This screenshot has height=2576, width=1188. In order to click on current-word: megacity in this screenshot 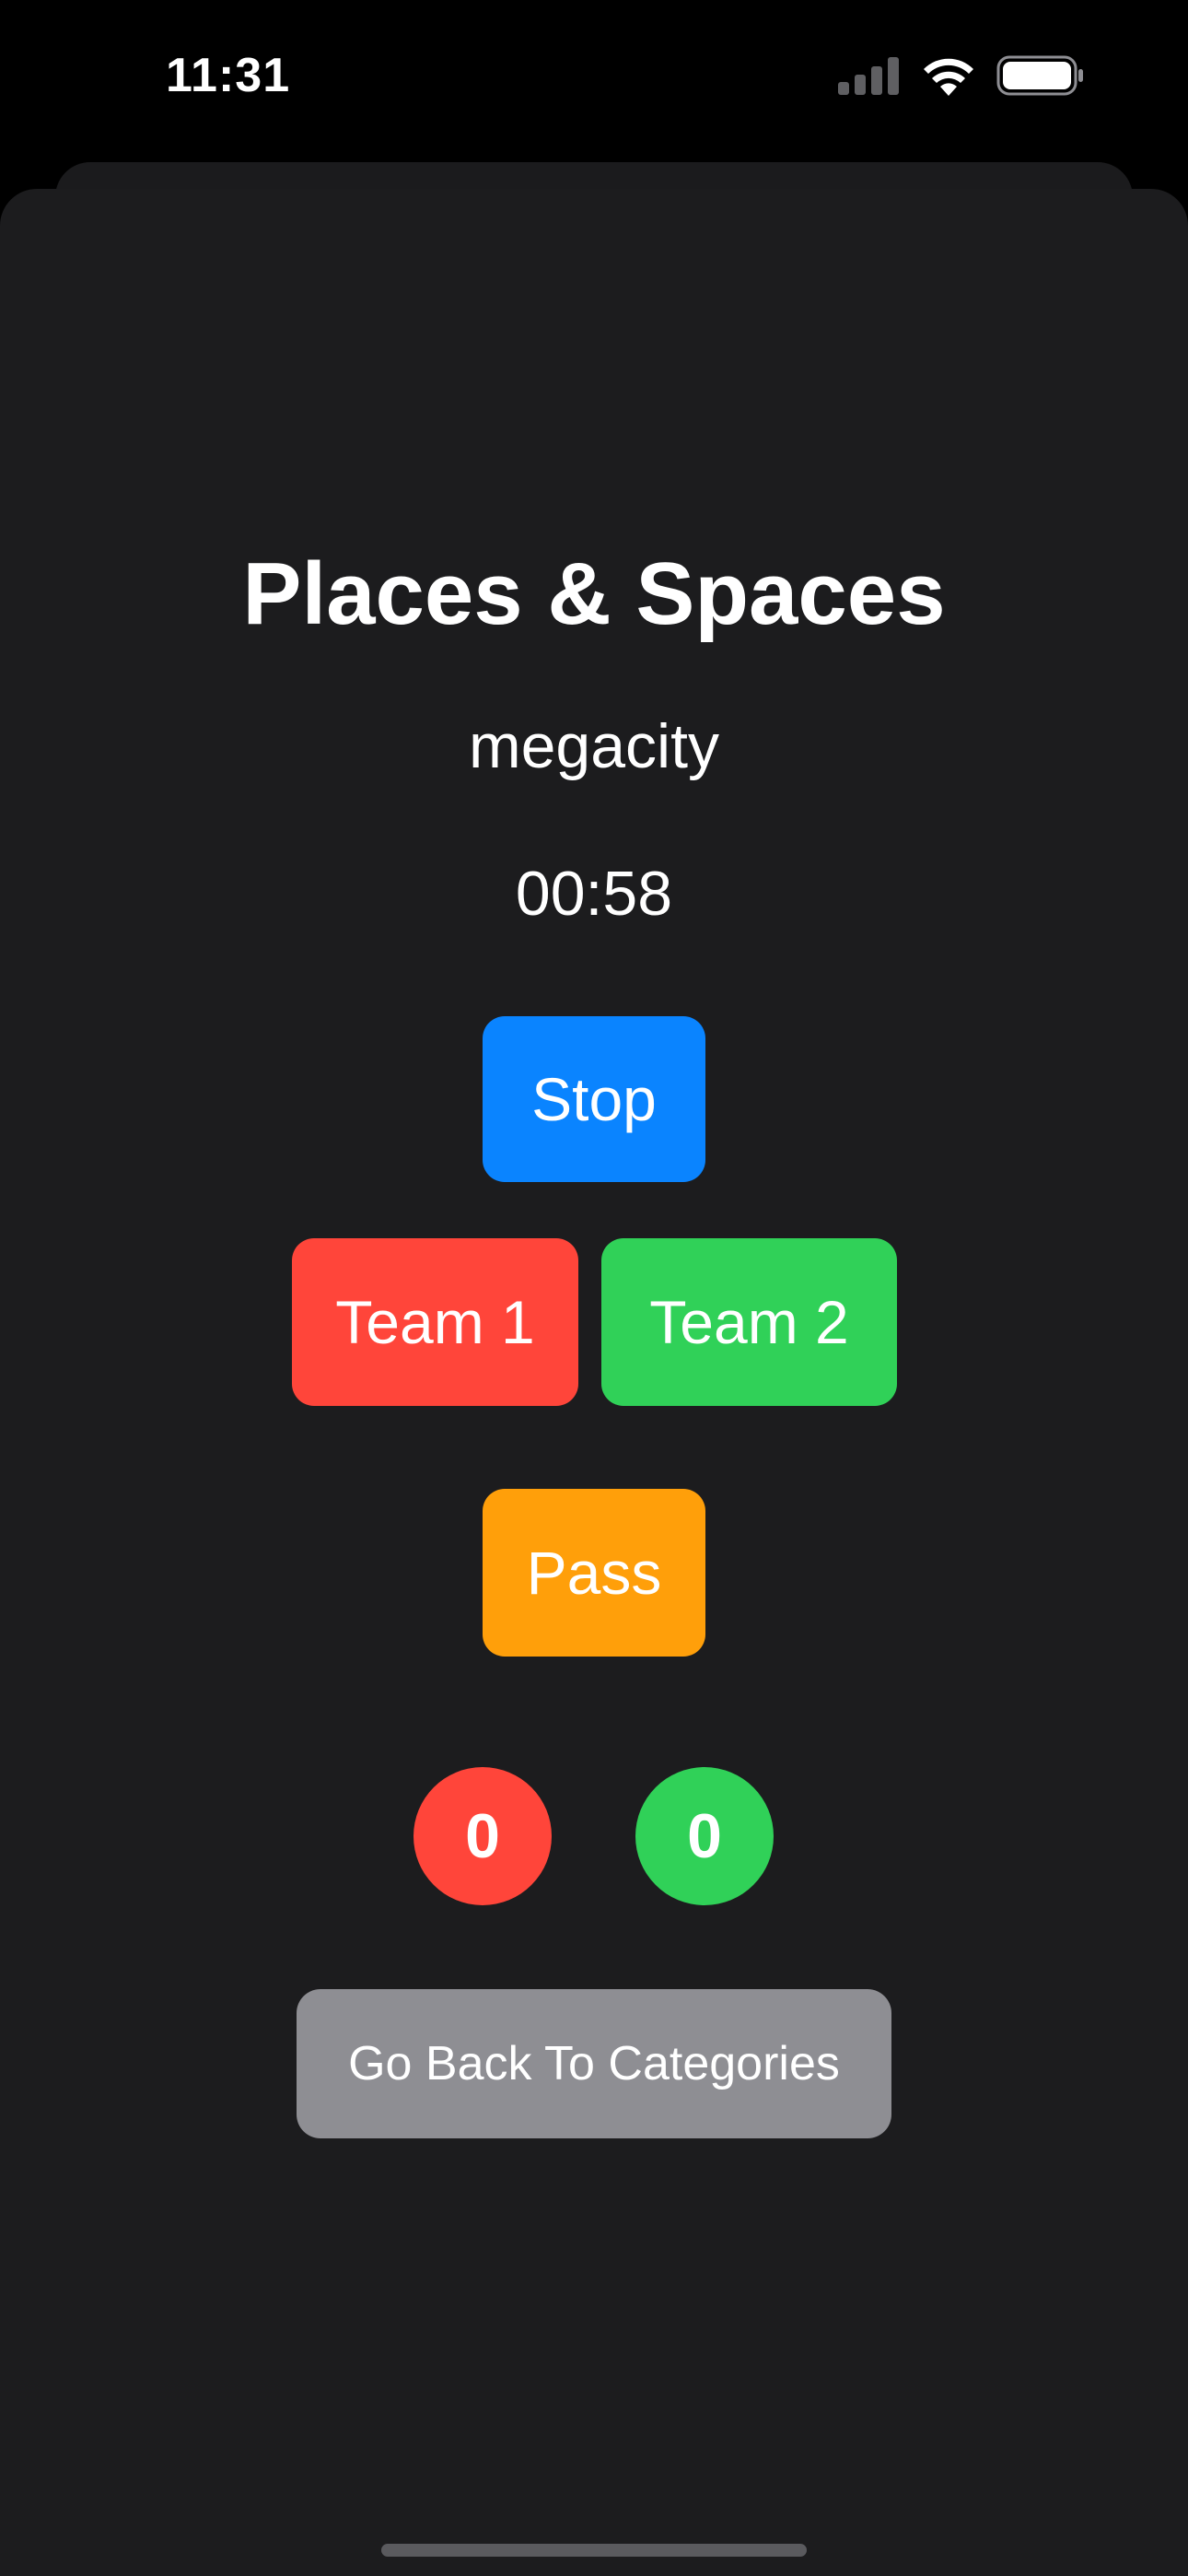, I will do `click(594, 746)`.